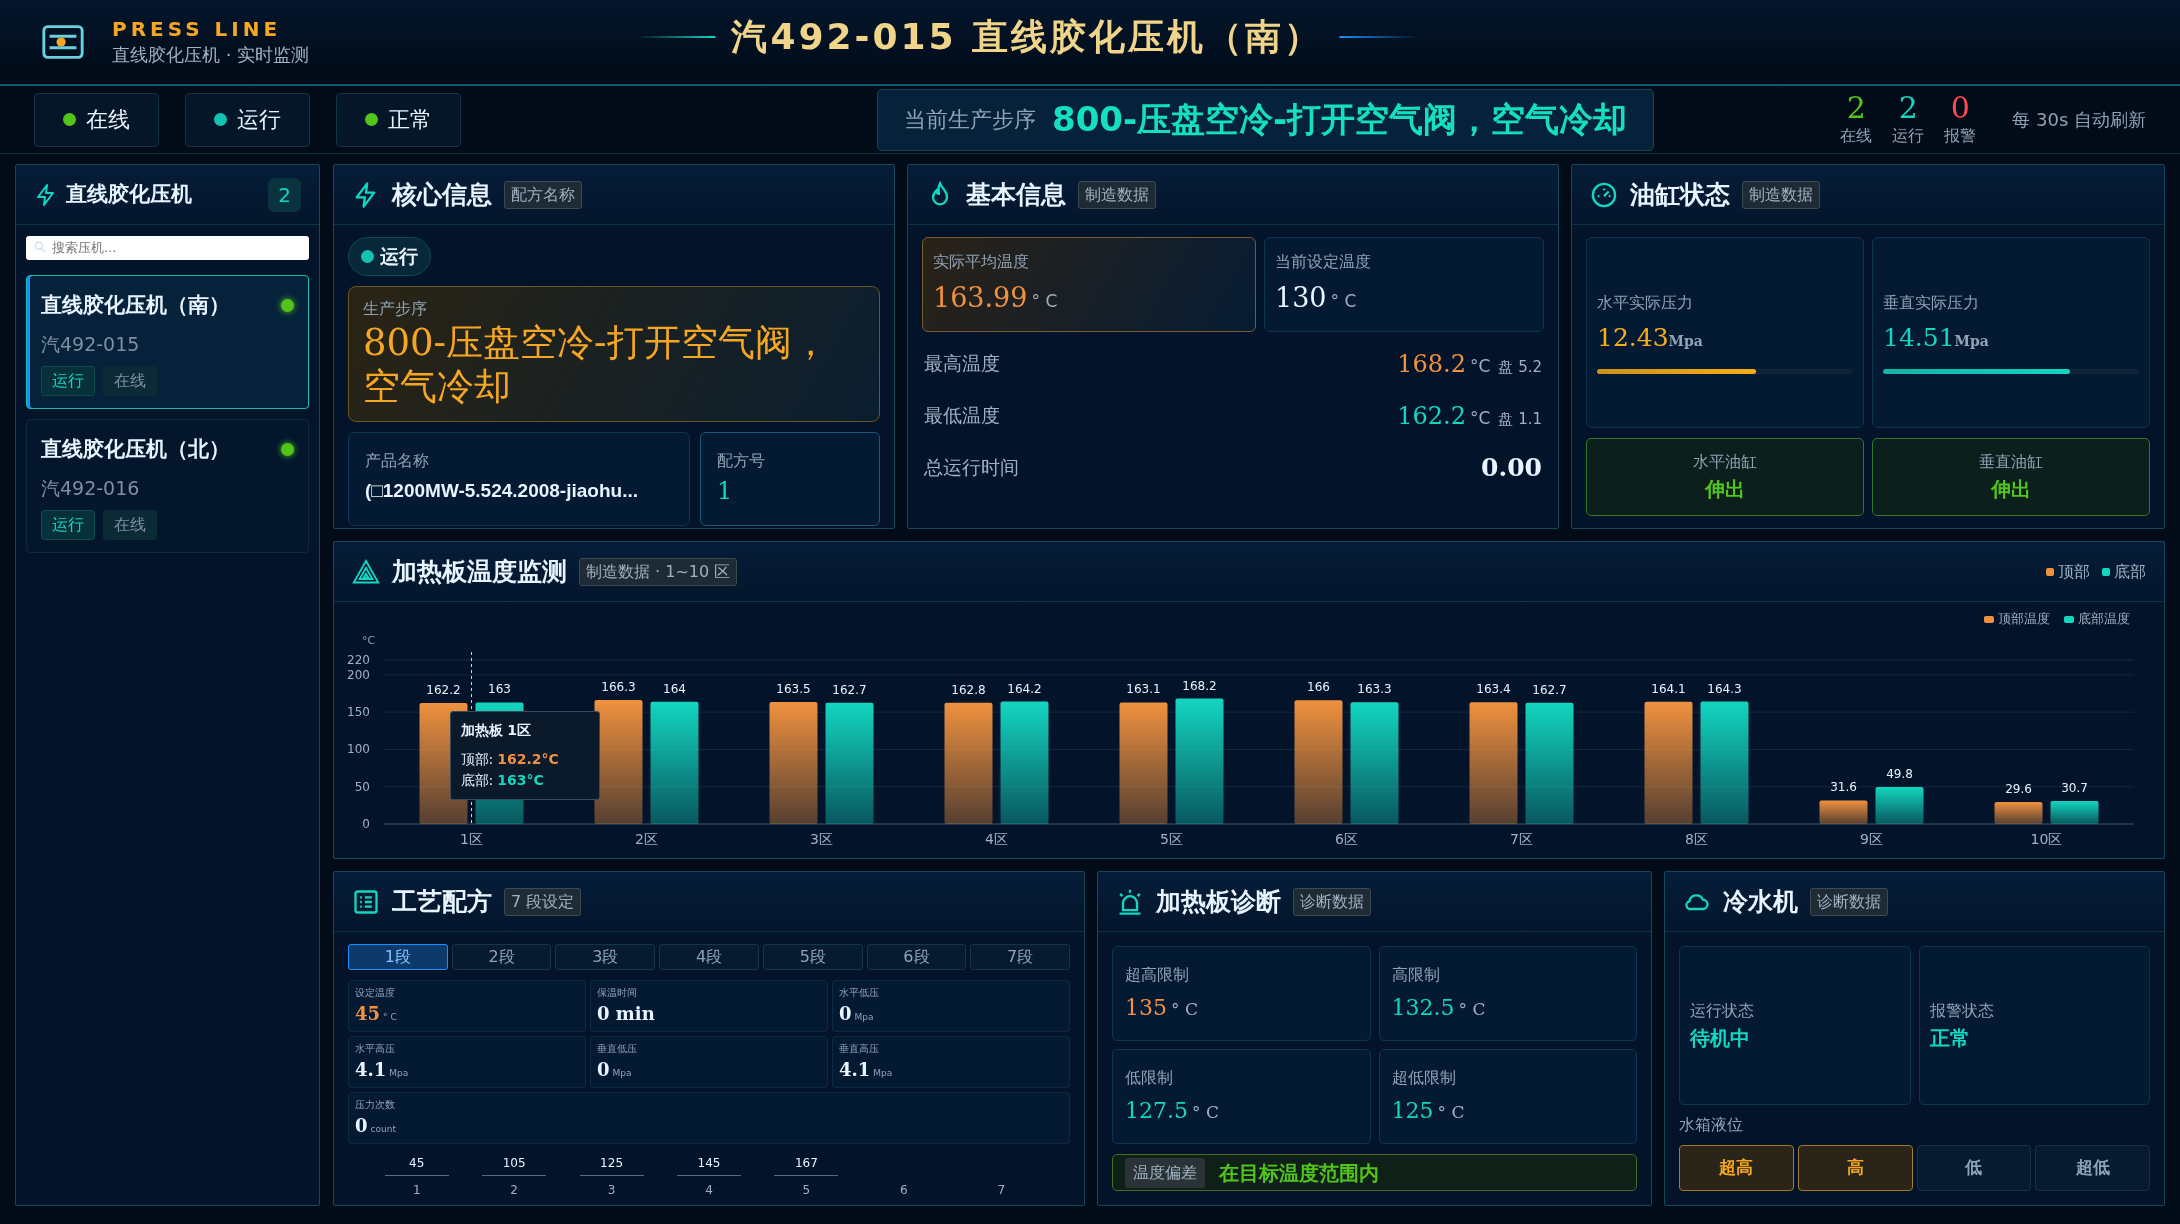 The height and width of the screenshot is (1224, 2180). Describe the element at coordinates (709, 1190) in the screenshot. I see `step-number: 4` at that location.